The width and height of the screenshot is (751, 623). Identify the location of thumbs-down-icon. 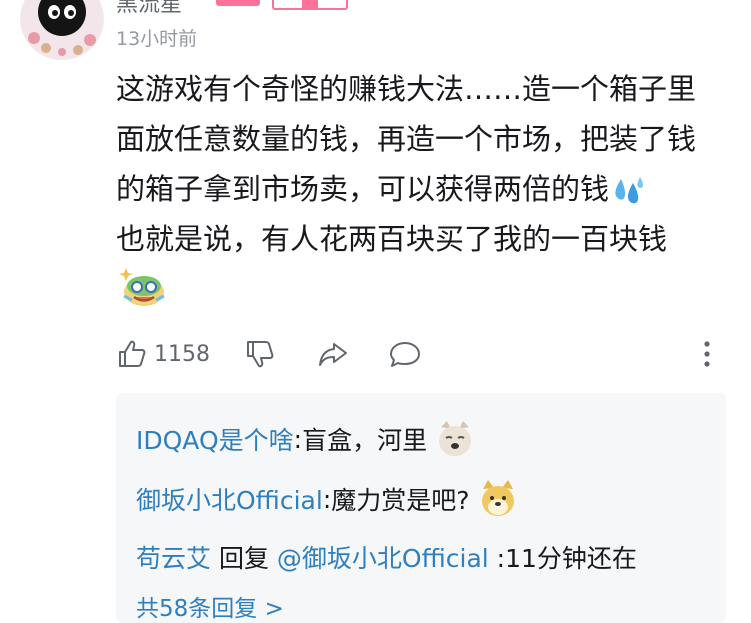
(260, 354).